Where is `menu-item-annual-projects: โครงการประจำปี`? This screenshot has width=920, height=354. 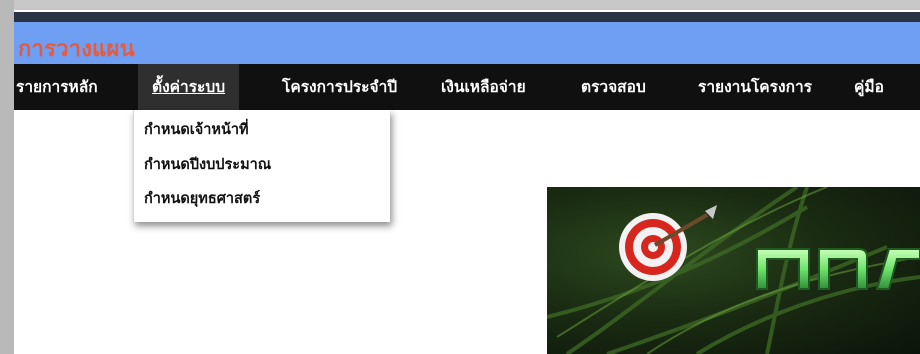
menu-item-annual-projects: โครงการประจำปี is located at coordinates (339, 87).